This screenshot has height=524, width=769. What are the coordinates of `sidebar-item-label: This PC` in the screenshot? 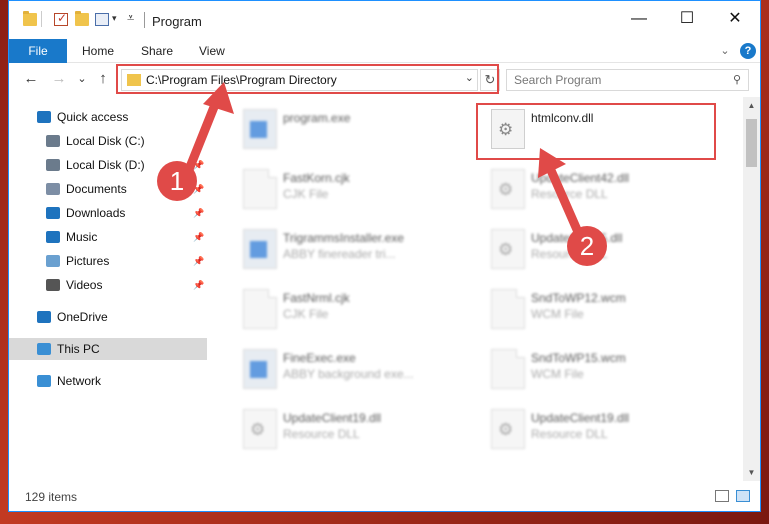 It's located at (78, 349).